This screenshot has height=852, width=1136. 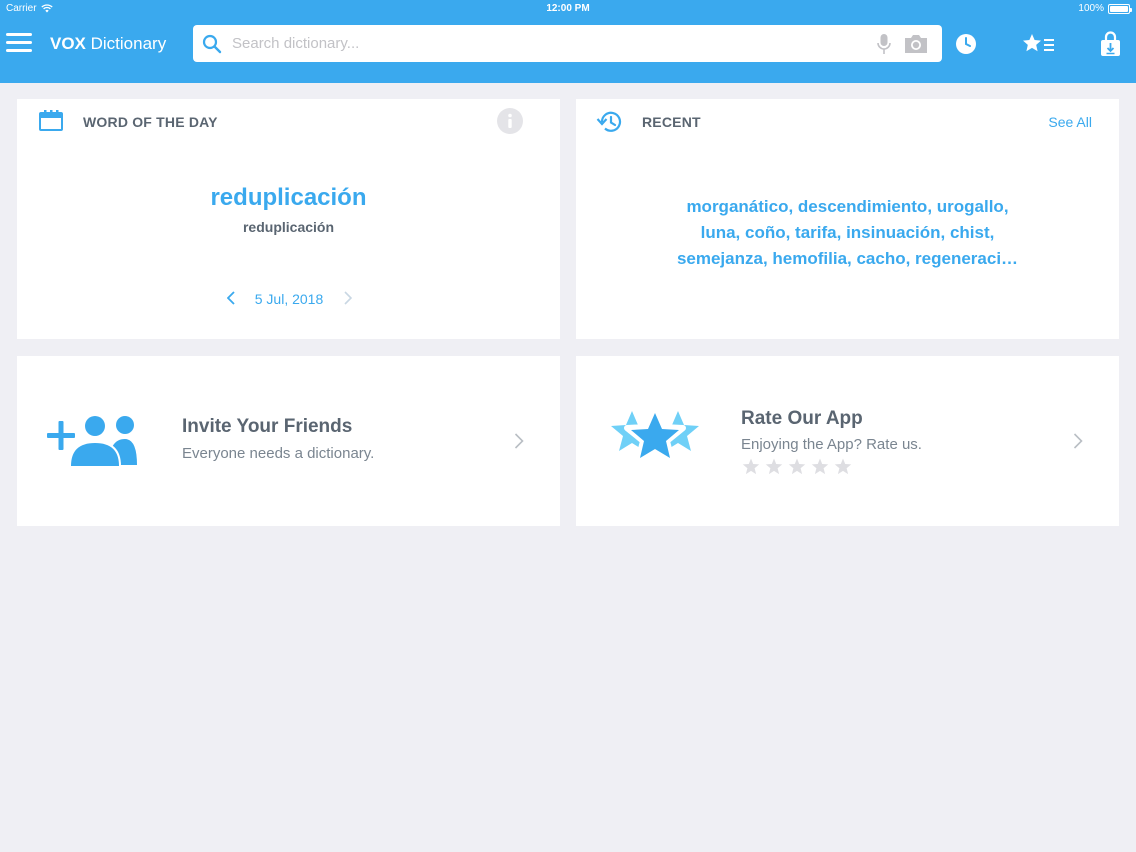 I want to click on star-rating, so click(x=797, y=466).